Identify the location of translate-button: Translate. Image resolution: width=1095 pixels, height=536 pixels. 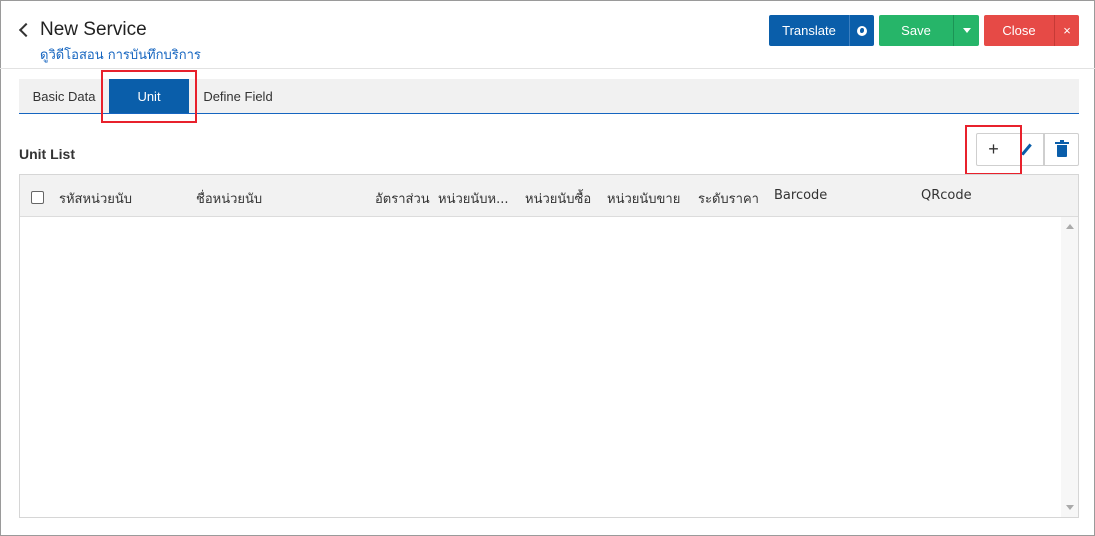
(809, 30).